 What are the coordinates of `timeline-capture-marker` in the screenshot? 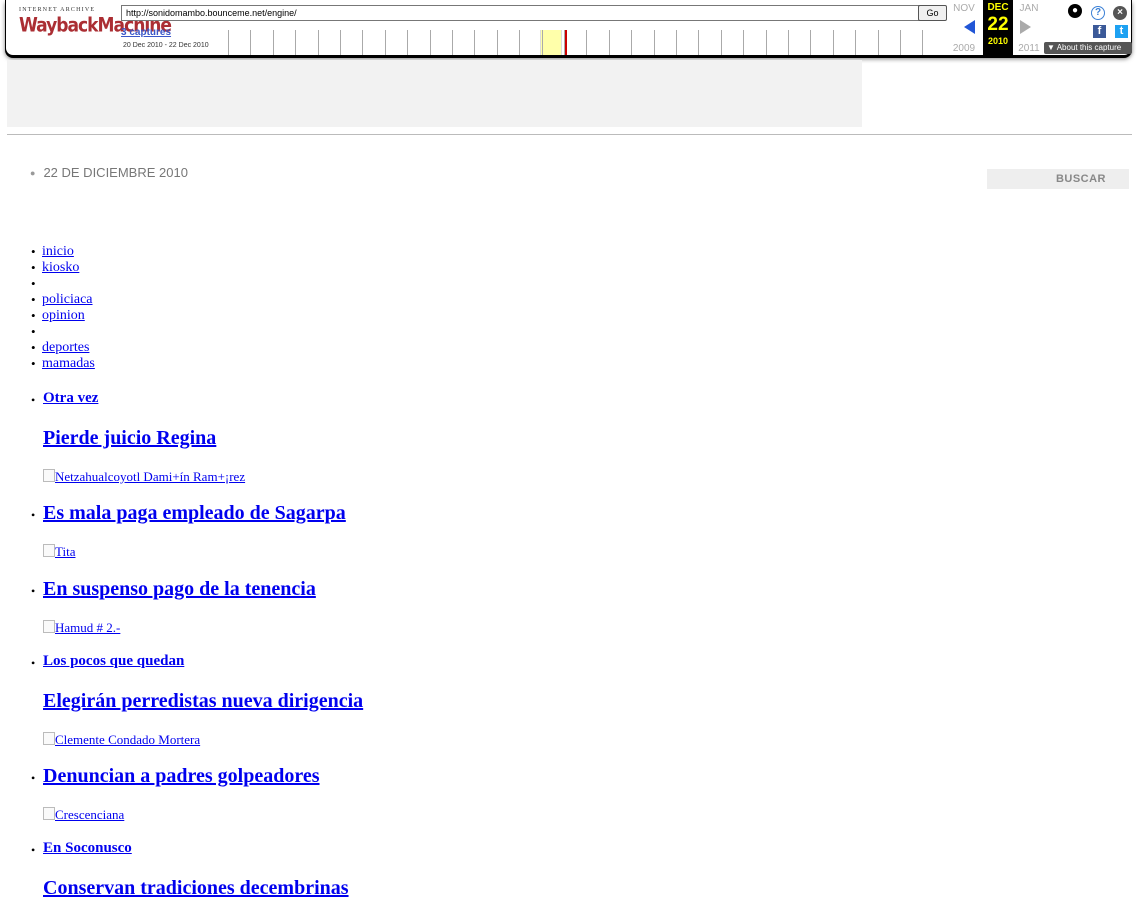 It's located at (566, 42).